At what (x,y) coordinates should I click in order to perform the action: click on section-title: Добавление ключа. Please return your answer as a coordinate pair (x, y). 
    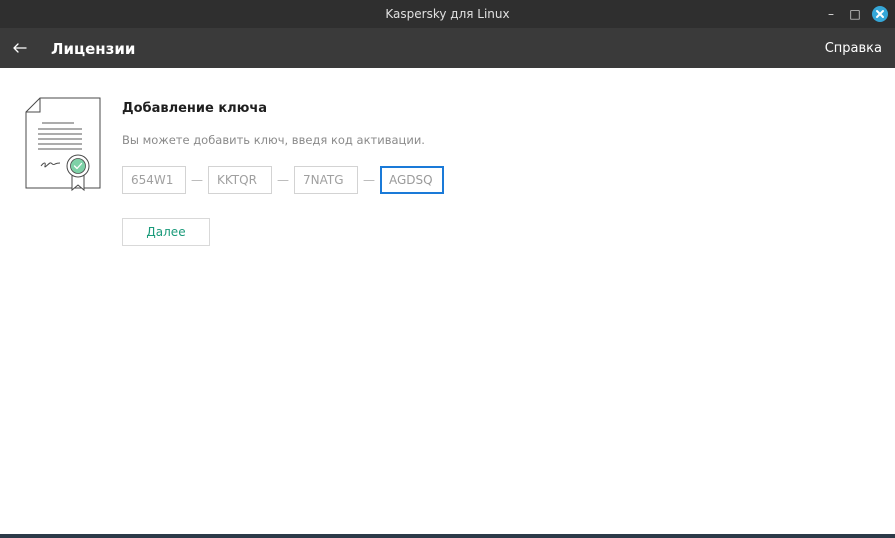
    Looking at the image, I should click on (195, 108).